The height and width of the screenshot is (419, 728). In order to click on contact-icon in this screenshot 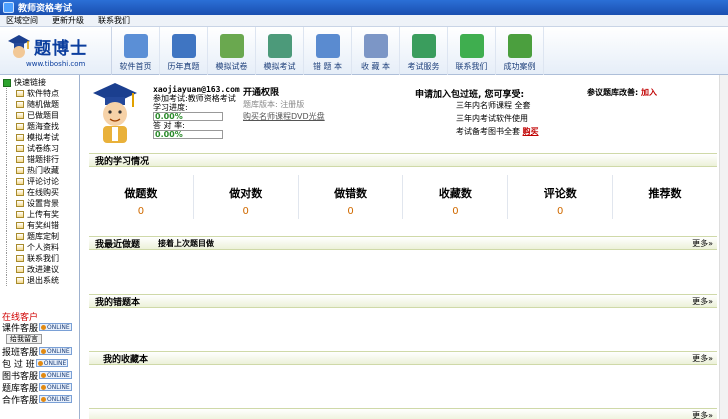, I will do `click(471, 46)`.